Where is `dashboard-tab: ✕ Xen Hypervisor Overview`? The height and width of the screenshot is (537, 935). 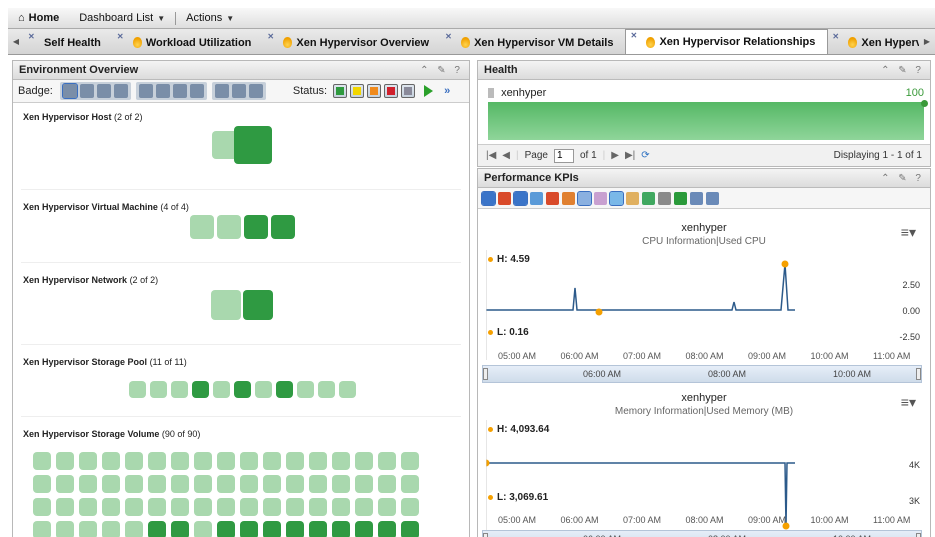 dashboard-tab: ✕ Xen Hypervisor Overview is located at coordinates (352, 42).